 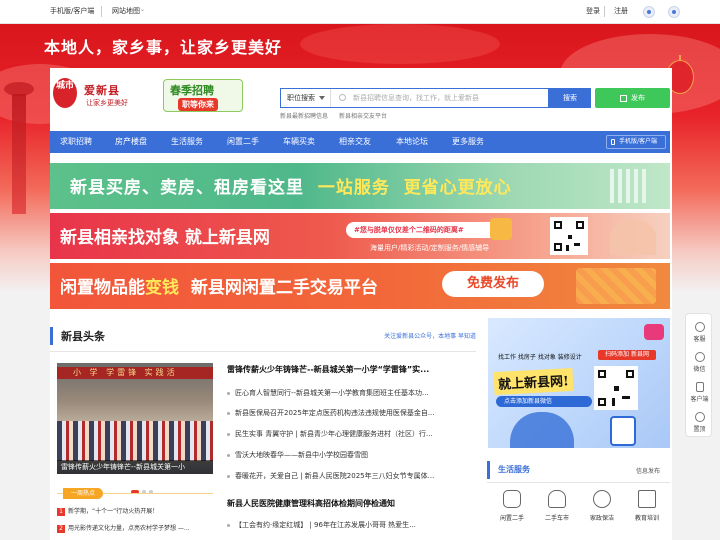 What do you see at coordinates (126, 11) in the screenshot?
I see `sitemap-link: 网站地图` at bounding box center [126, 11].